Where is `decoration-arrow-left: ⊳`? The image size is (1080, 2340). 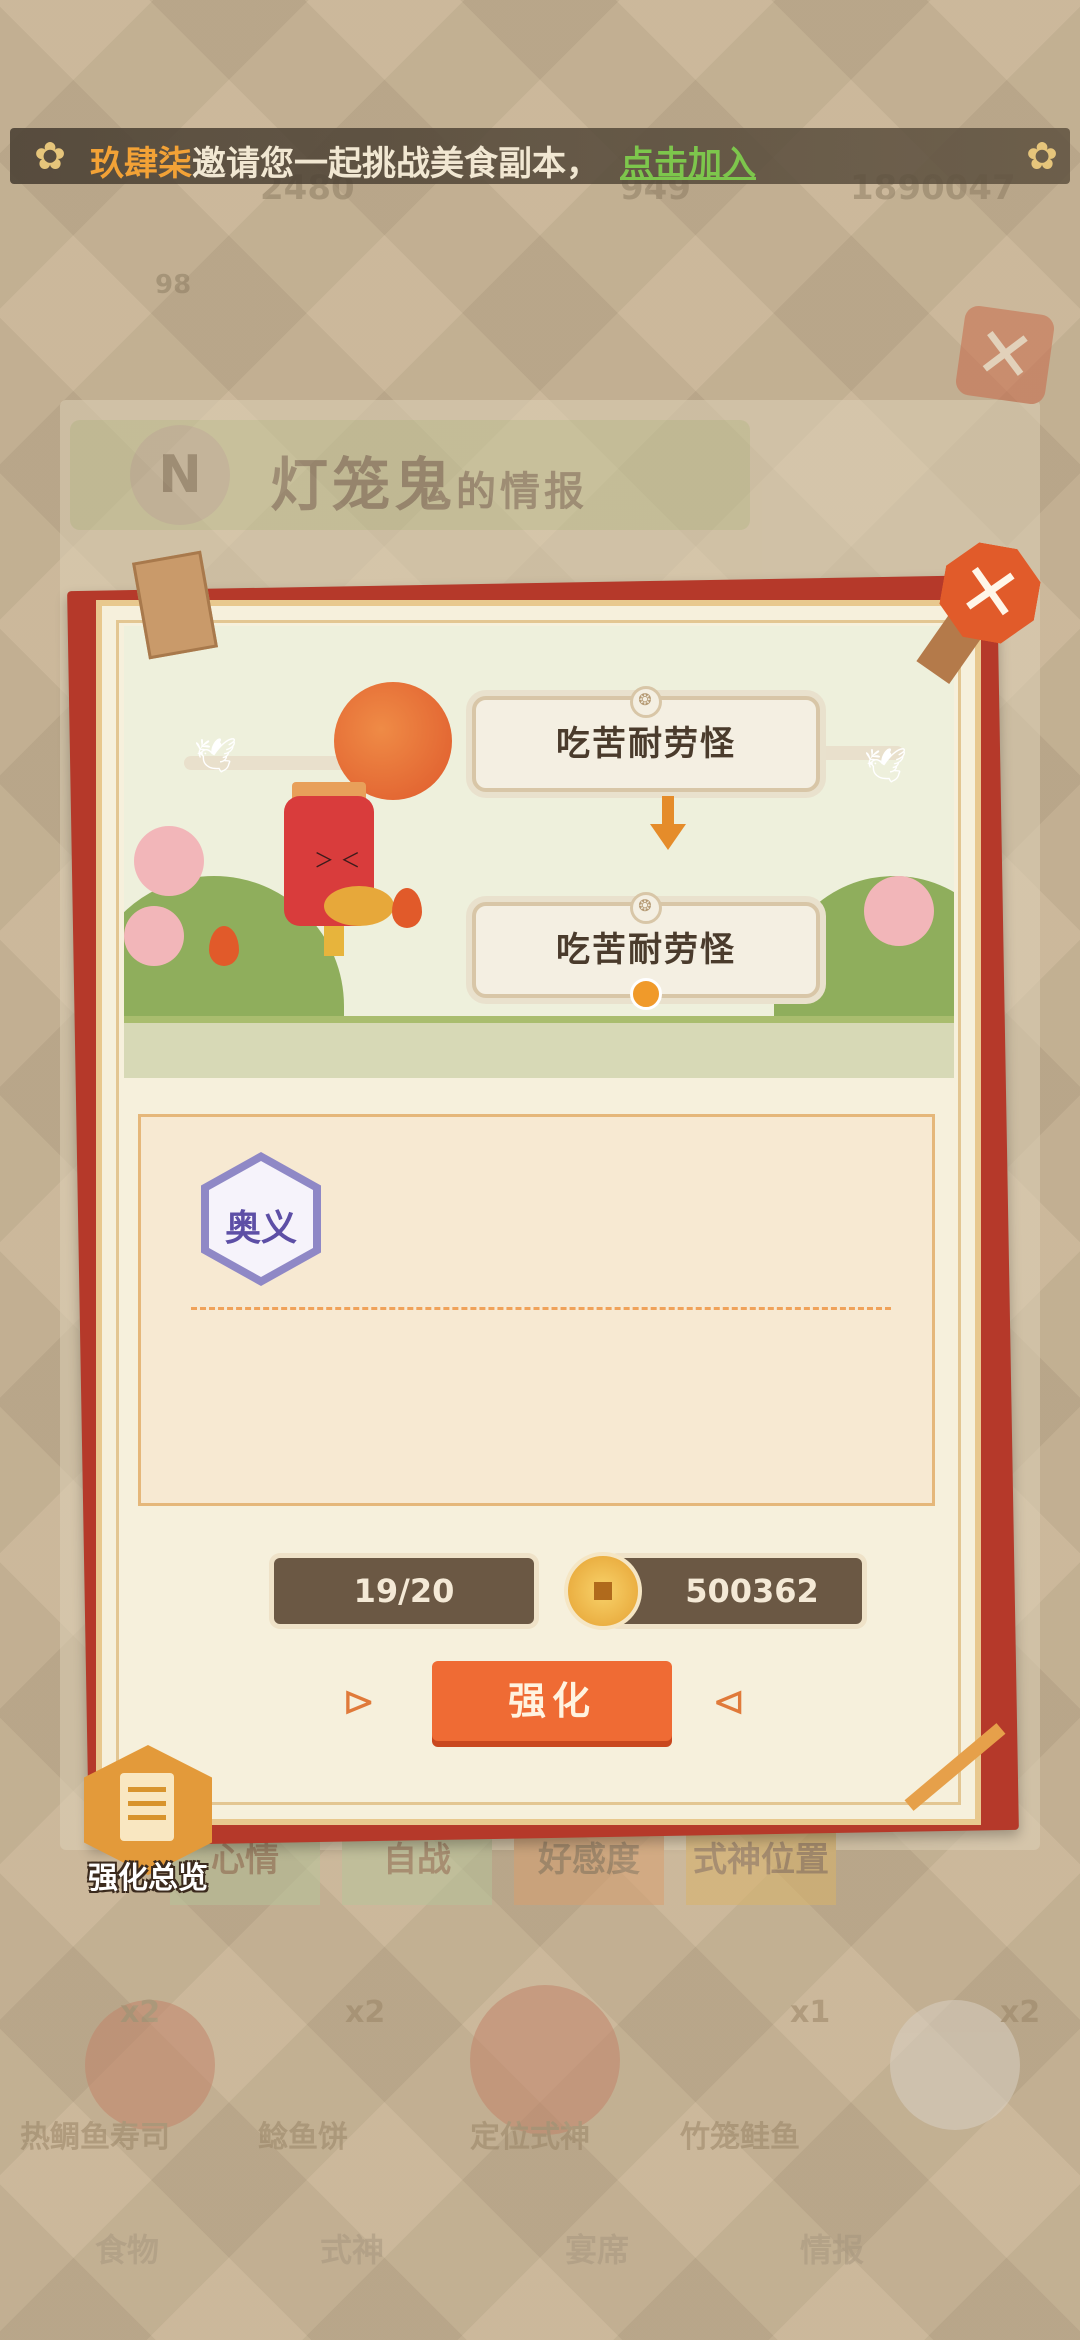 decoration-arrow-left: ⊳ is located at coordinates (359, 1702).